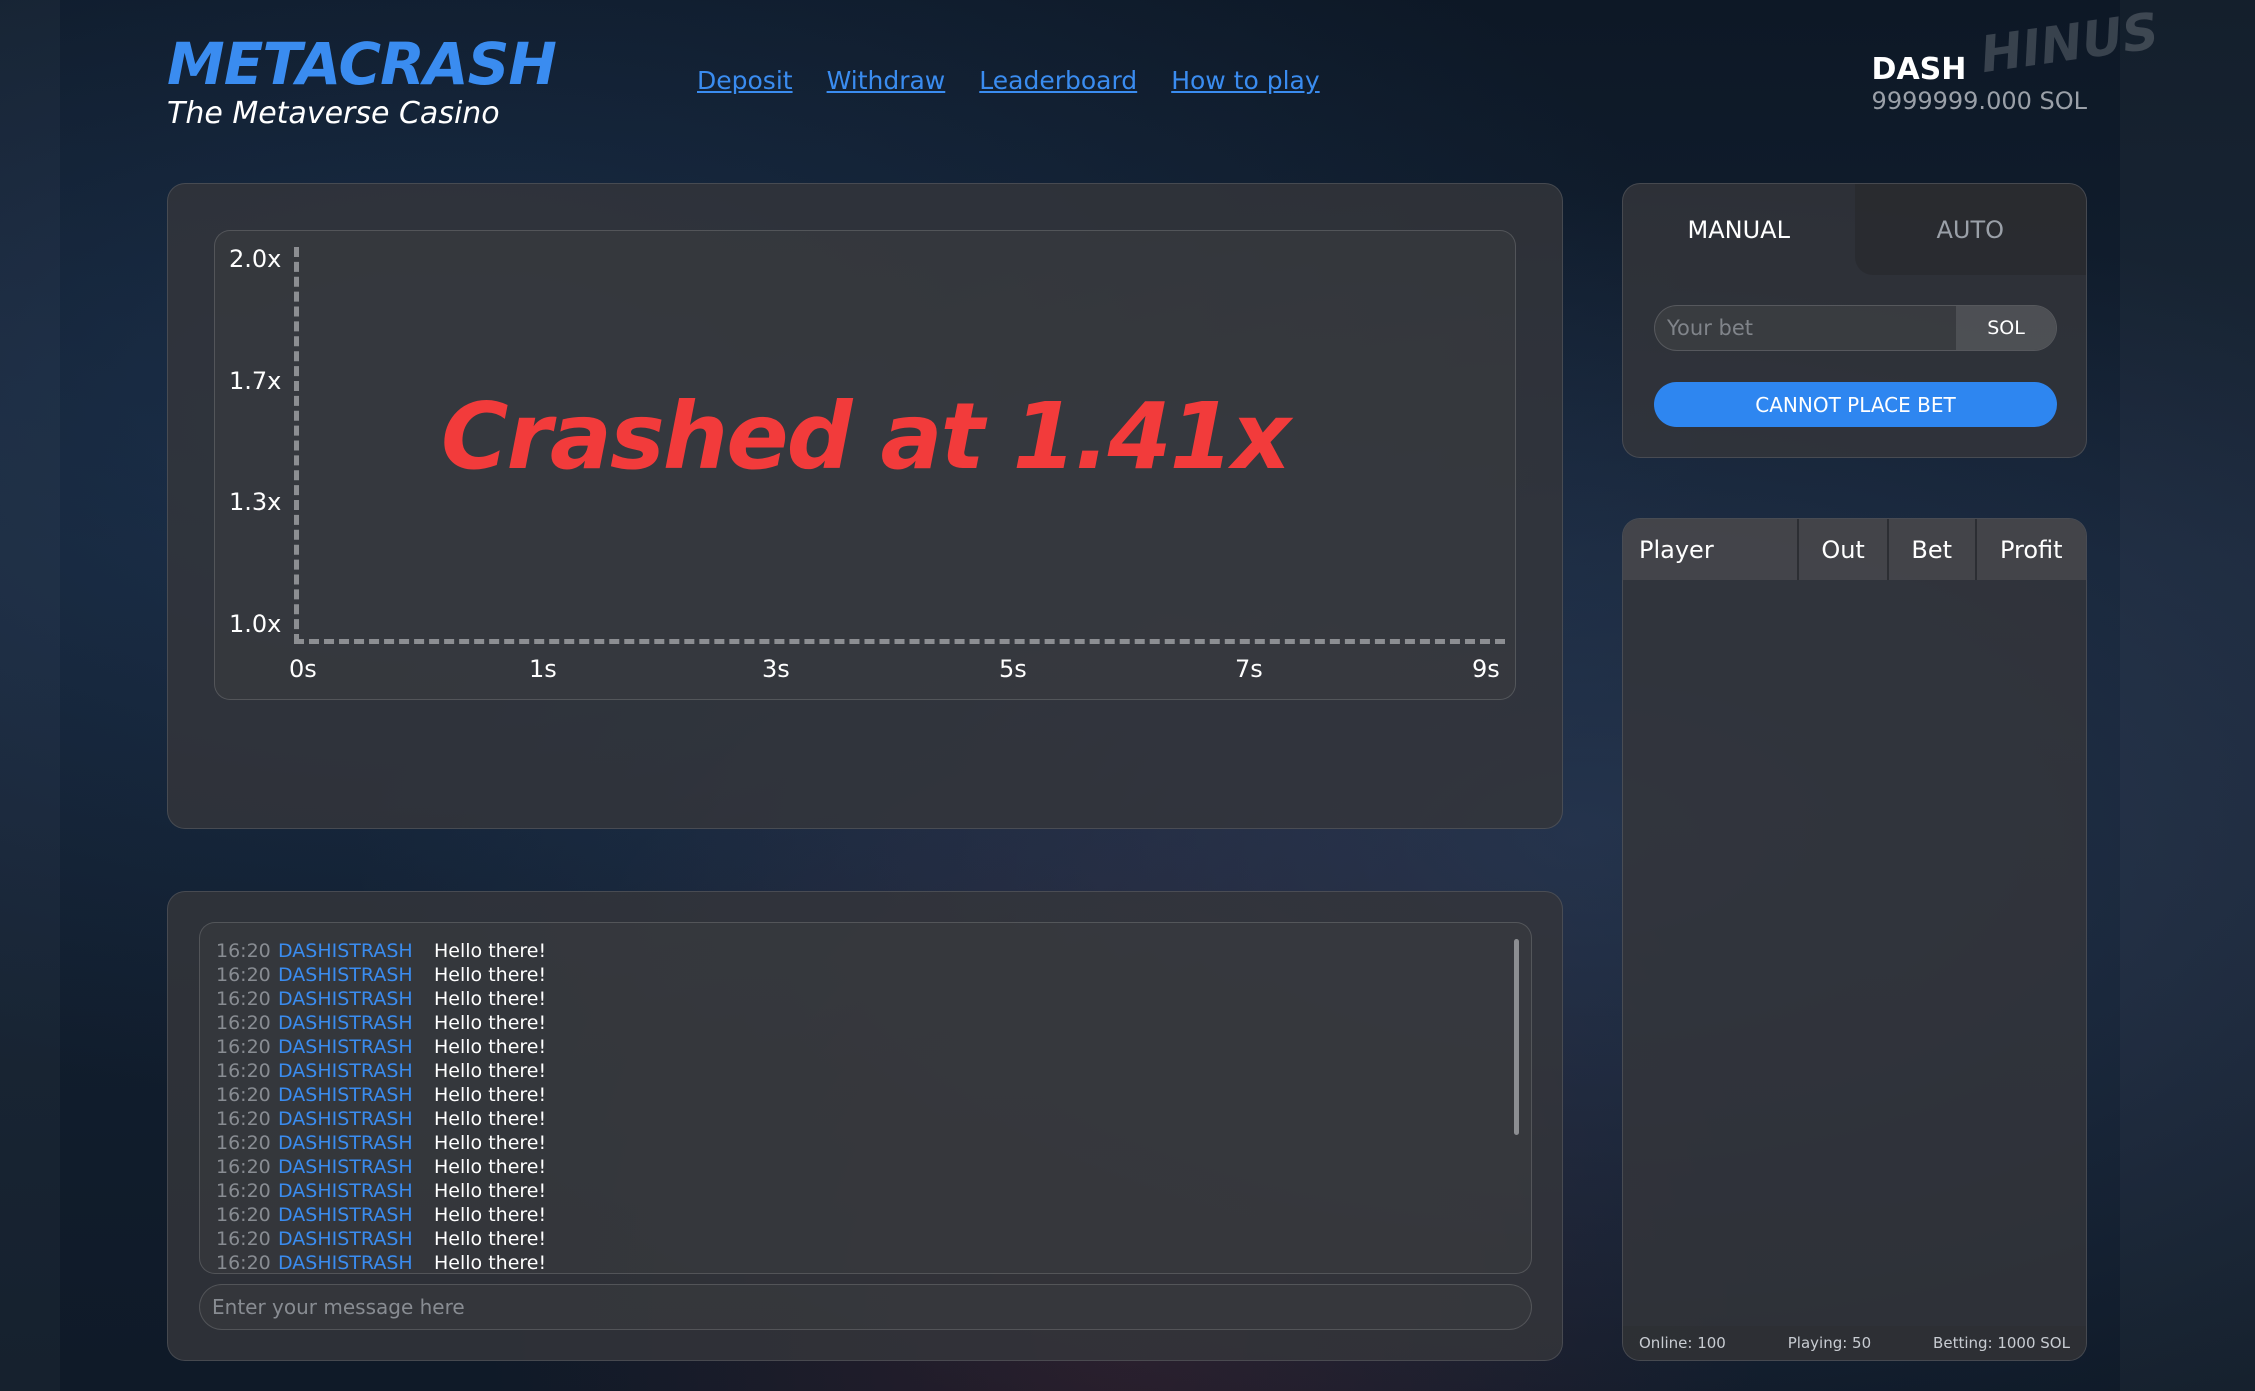 This screenshot has height=1391, width=2255. I want to click on crash-status: Crashed at 1.41x, so click(866, 436).